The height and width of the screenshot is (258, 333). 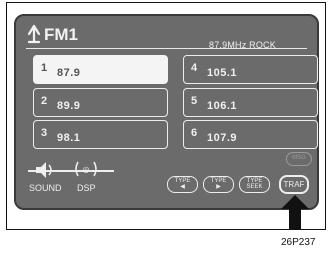 I want to click on speaker-icon, so click(x=45, y=170).